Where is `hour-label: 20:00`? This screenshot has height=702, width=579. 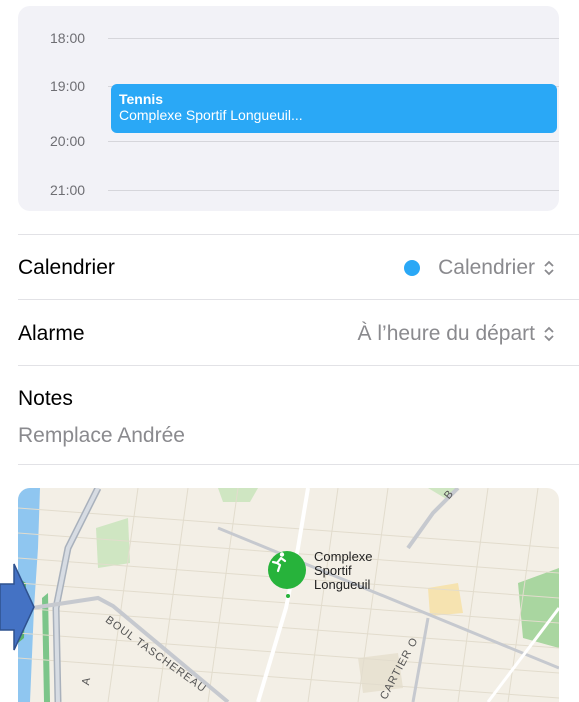
hour-label: 20:00 is located at coordinates (68, 141).